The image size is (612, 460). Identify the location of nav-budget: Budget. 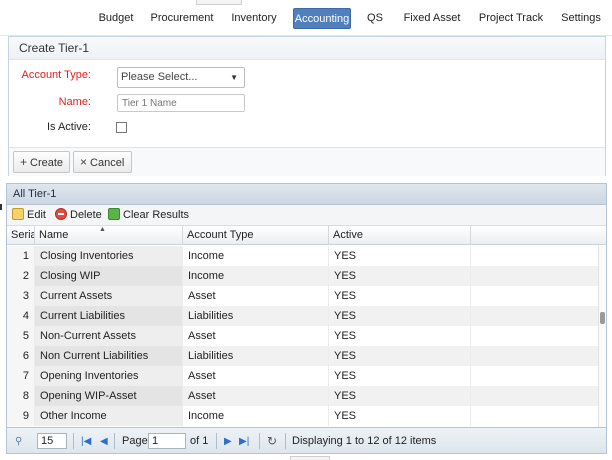
(116, 18).